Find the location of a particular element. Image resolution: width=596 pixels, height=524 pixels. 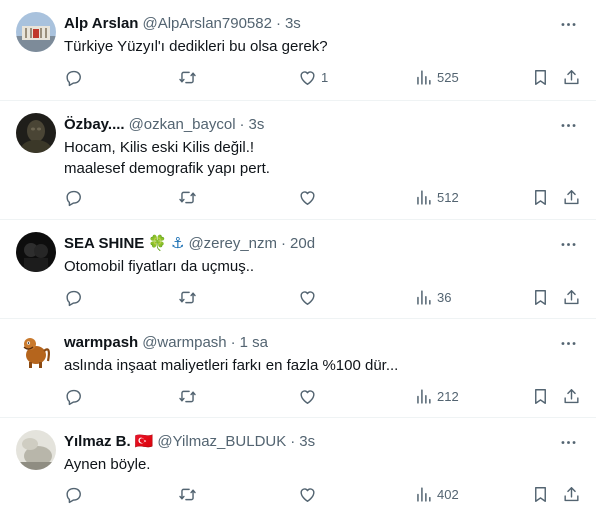

like-count: 1 is located at coordinates (325, 77).